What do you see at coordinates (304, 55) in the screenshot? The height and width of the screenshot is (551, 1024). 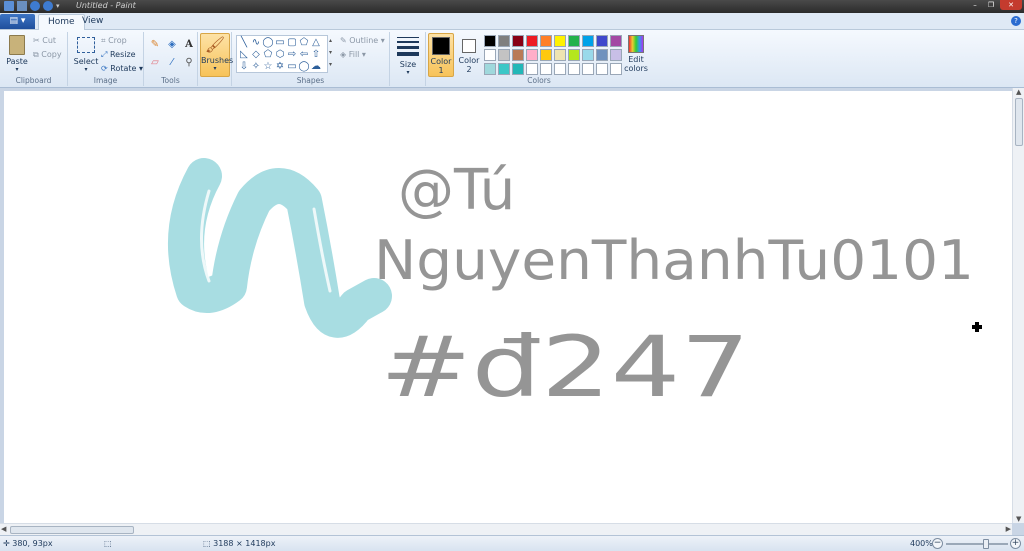 I see `left-arrow-shape-icon: ⇦` at bounding box center [304, 55].